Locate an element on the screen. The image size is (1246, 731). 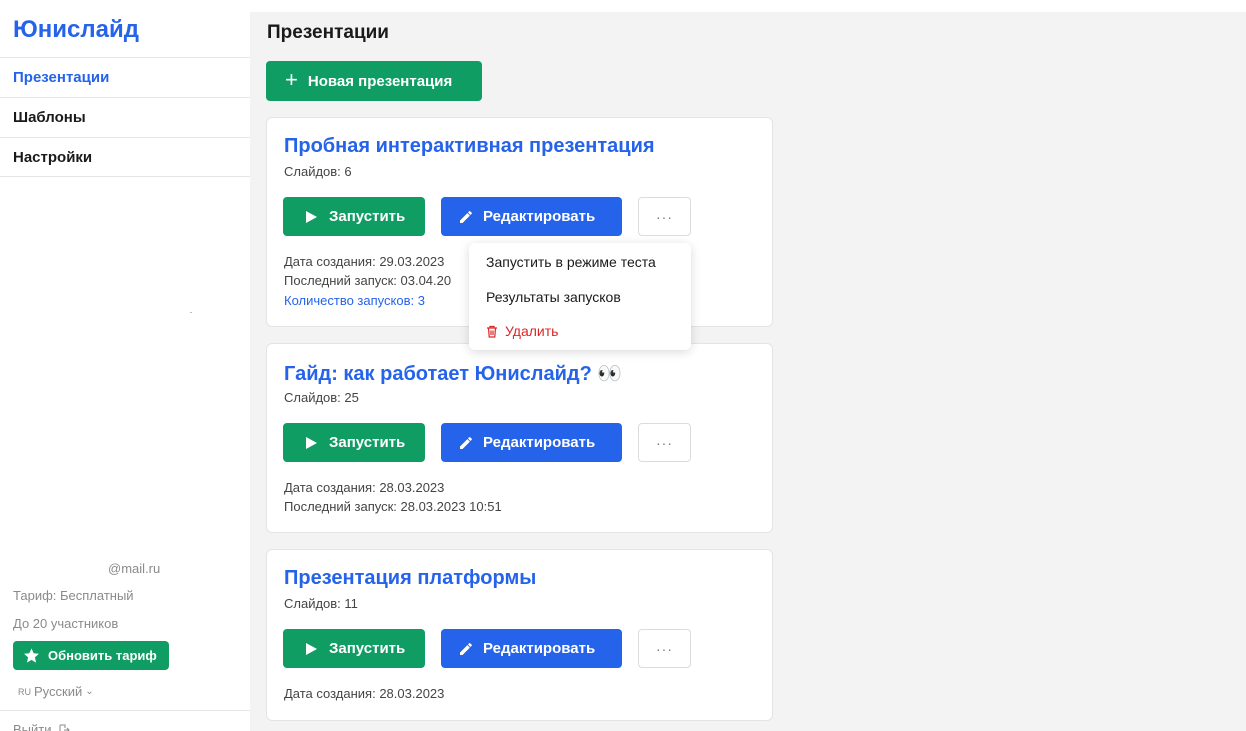
upgrade-plan-button: Обновить тариф is located at coordinates (91, 655).